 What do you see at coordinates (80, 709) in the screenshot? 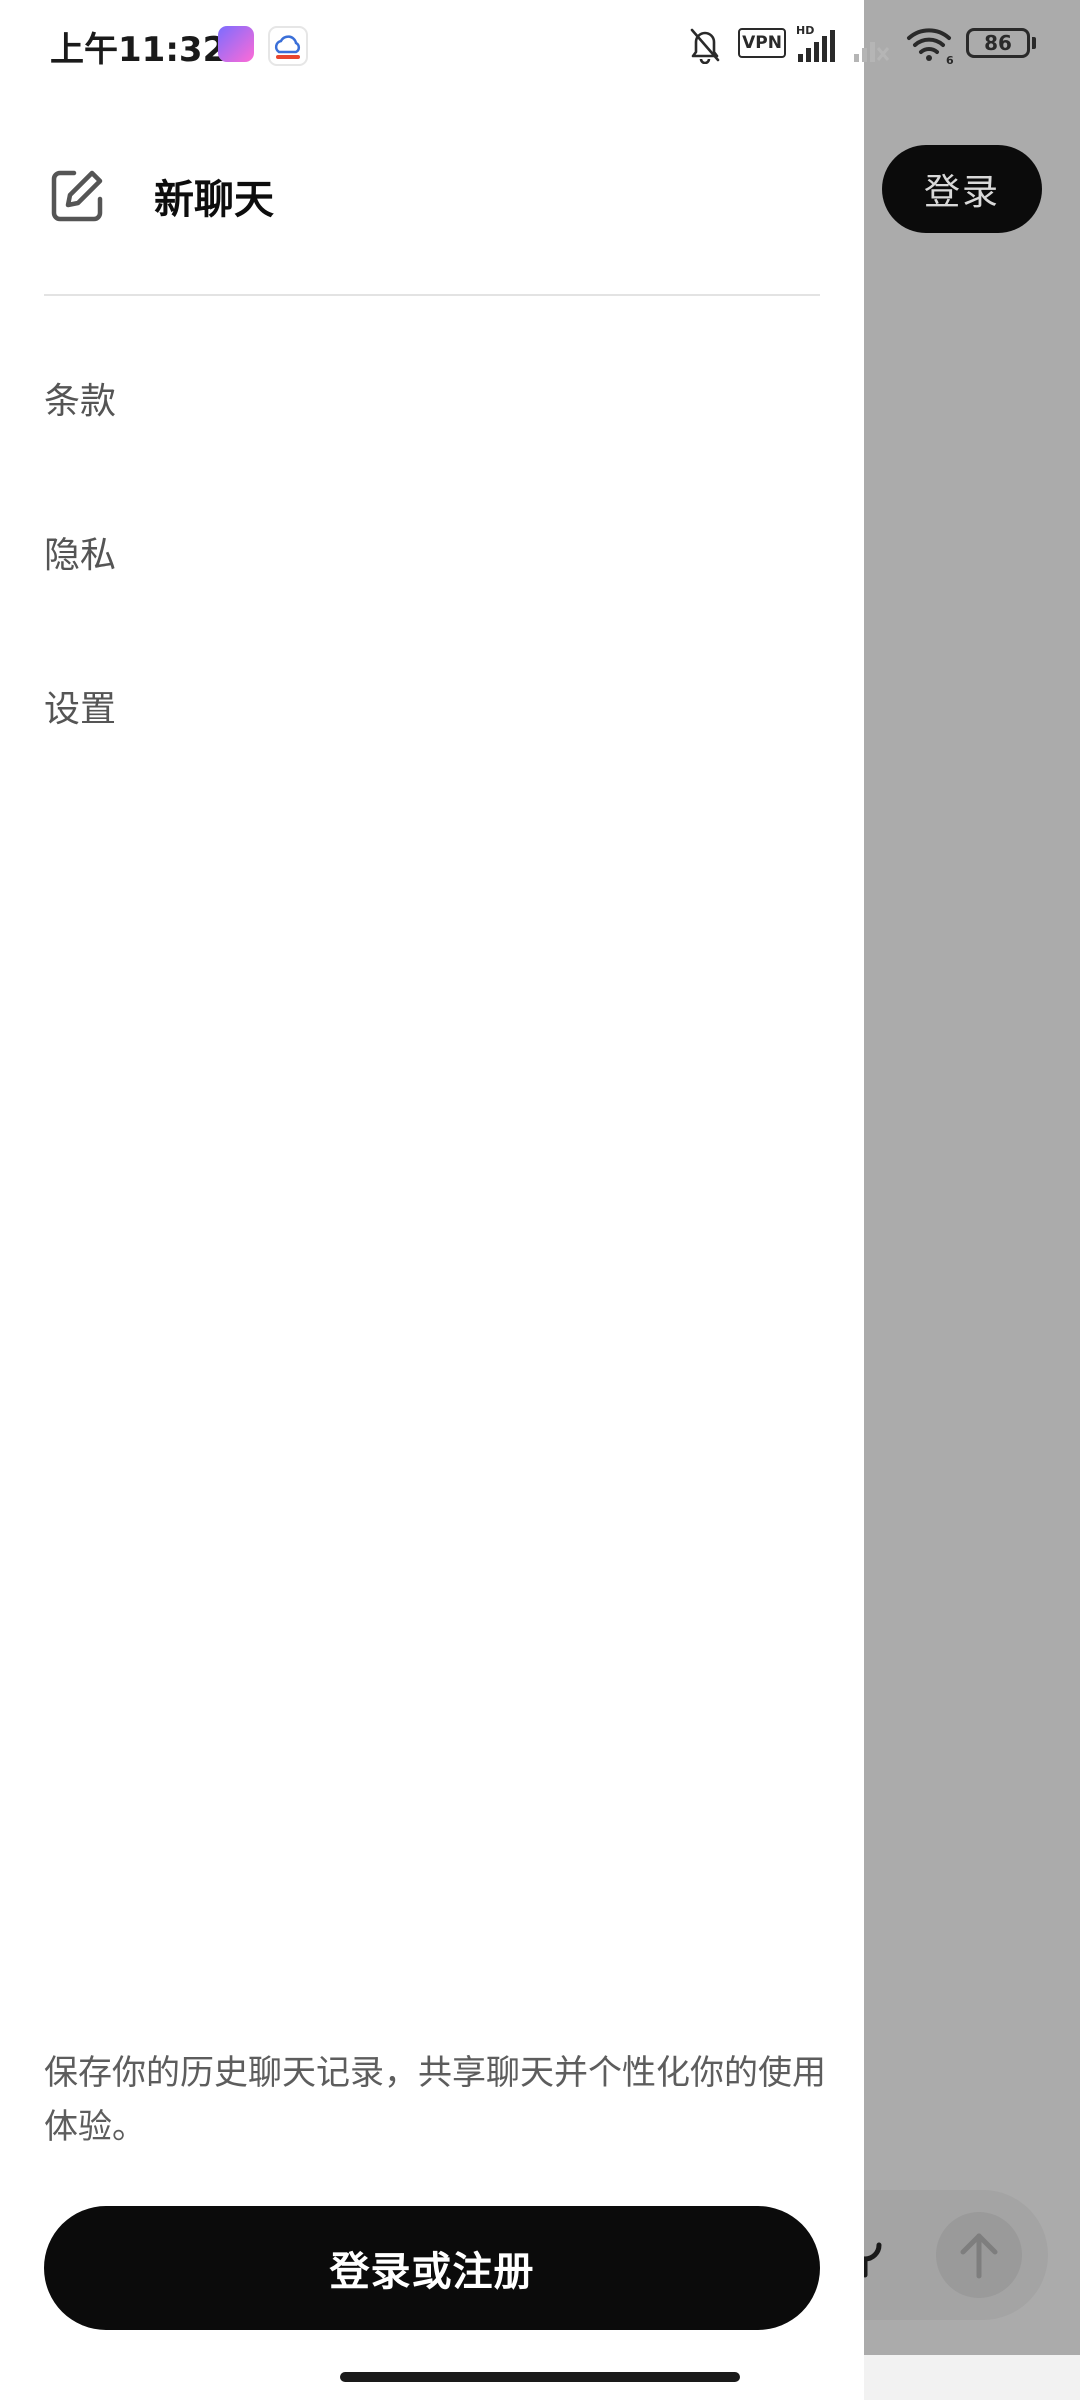
I see `menu-item-label: 设置` at bounding box center [80, 709].